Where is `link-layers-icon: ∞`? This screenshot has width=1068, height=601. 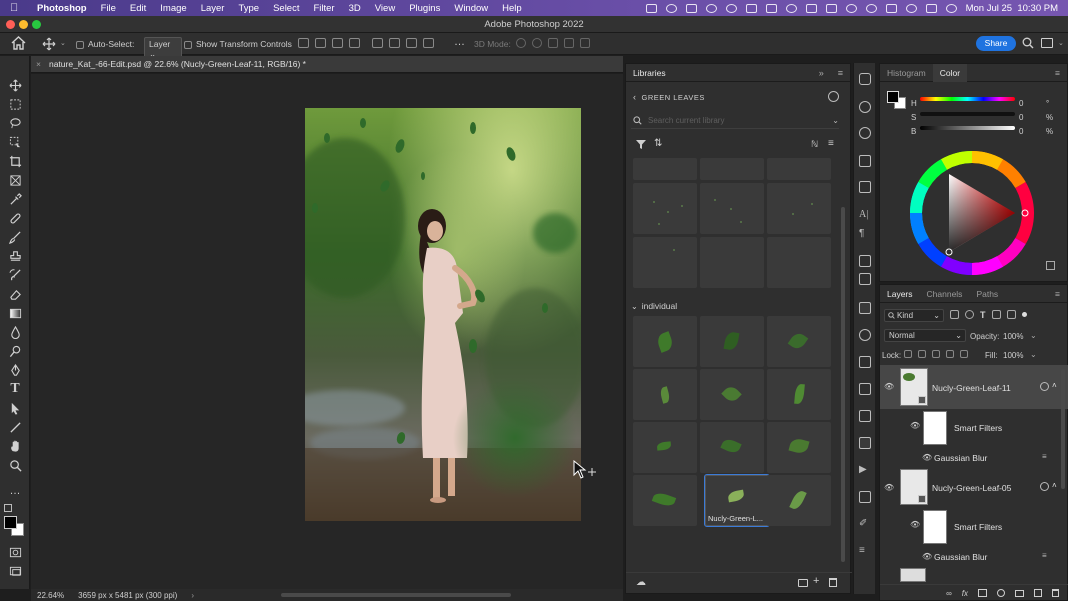 link-layers-icon: ∞ is located at coordinates (949, 593).